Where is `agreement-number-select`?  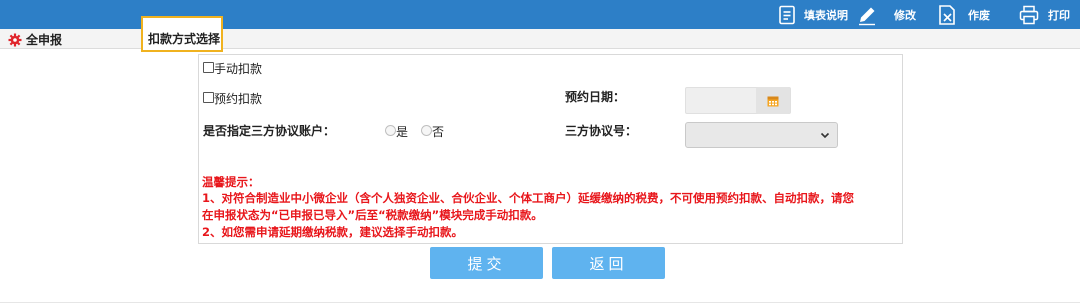
agreement-number-select is located at coordinates (761, 135).